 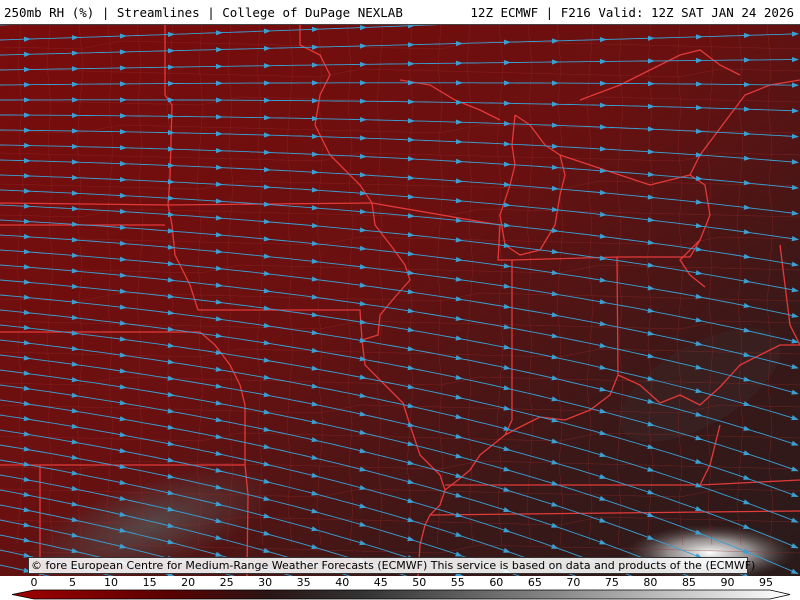 I want to click on colorbar-tick-label: 85, so click(x=688, y=582).